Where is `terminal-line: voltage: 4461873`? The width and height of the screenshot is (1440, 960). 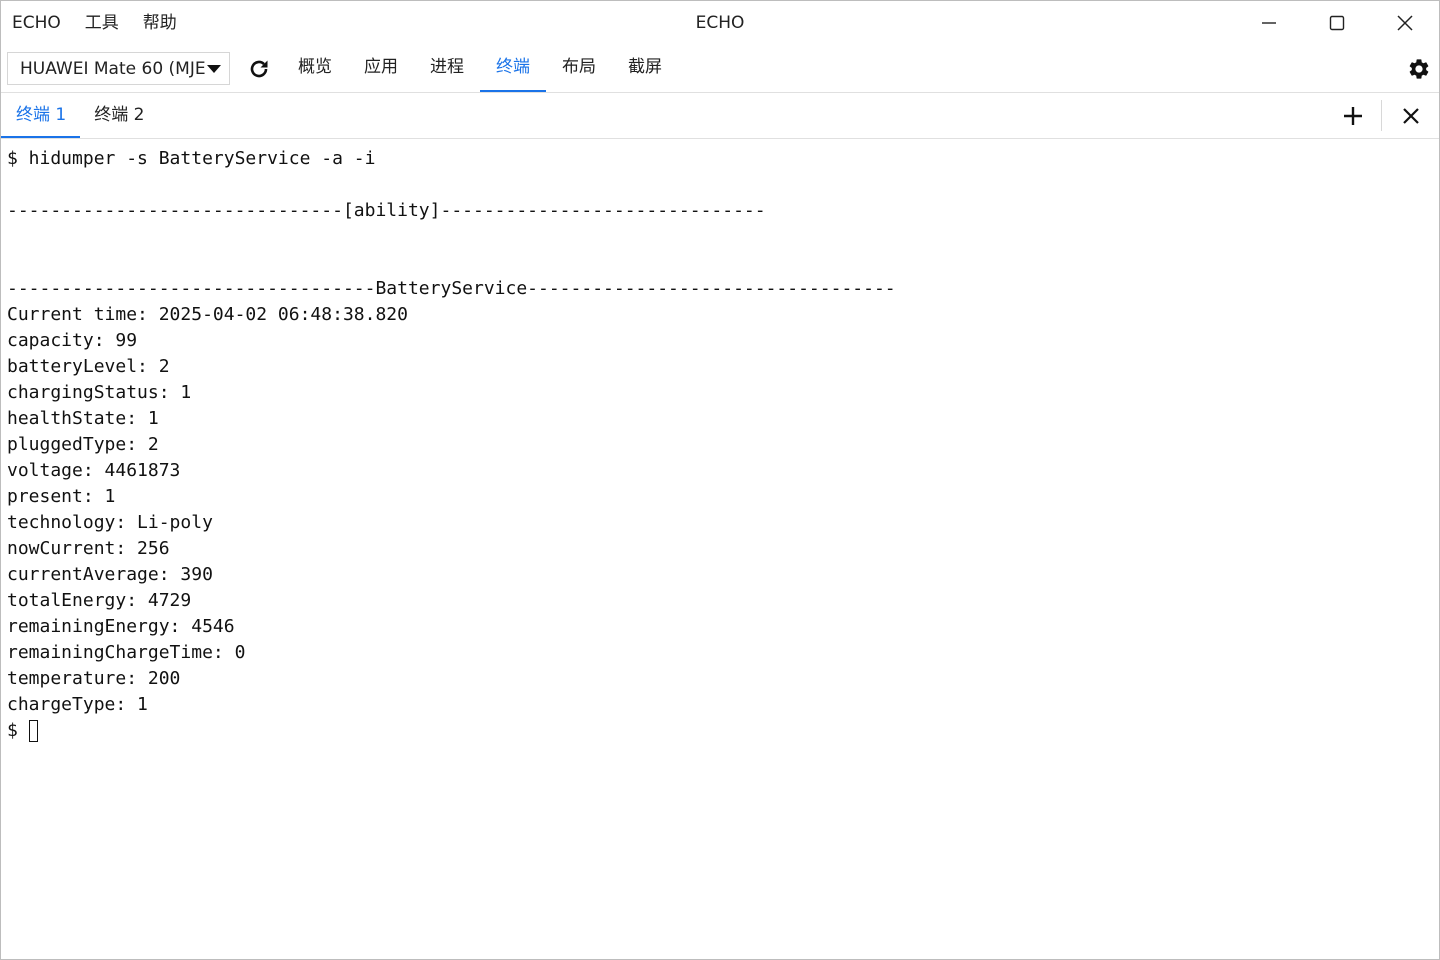 terminal-line: voltage: 4461873 is located at coordinates (94, 470).